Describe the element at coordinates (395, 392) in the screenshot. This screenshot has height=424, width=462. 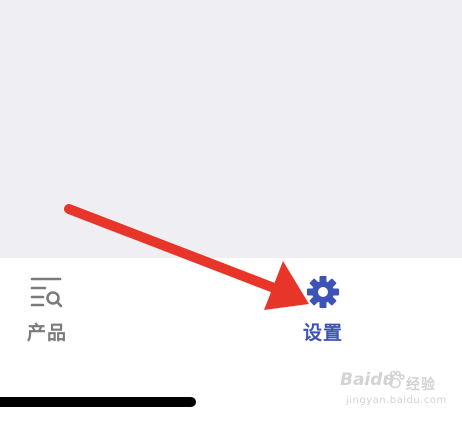
I see `baidu-watermark: Baidu 经验 jingyan.baidu.com` at that location.